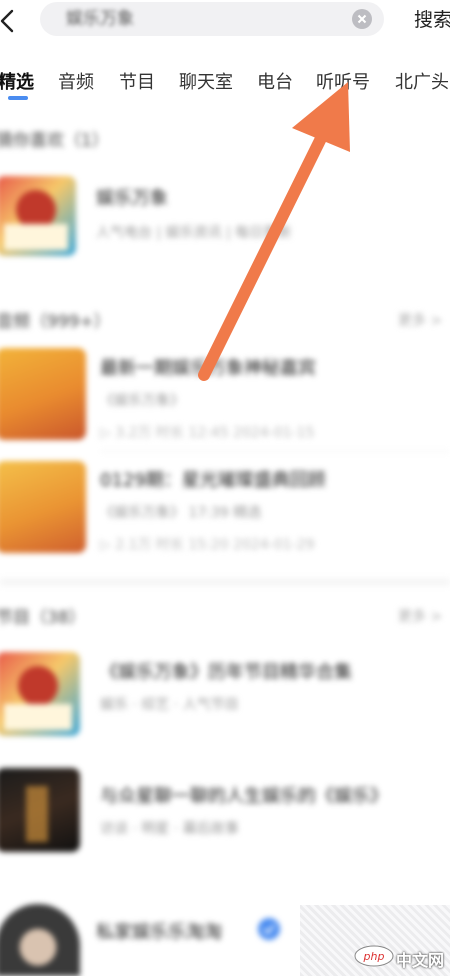 The height and width of the screenshot is (976, 450). What do you see at coordinates (76, 81) in the screenshot?
I see `tab-audio: 音频` at bounding box center [76, 81].